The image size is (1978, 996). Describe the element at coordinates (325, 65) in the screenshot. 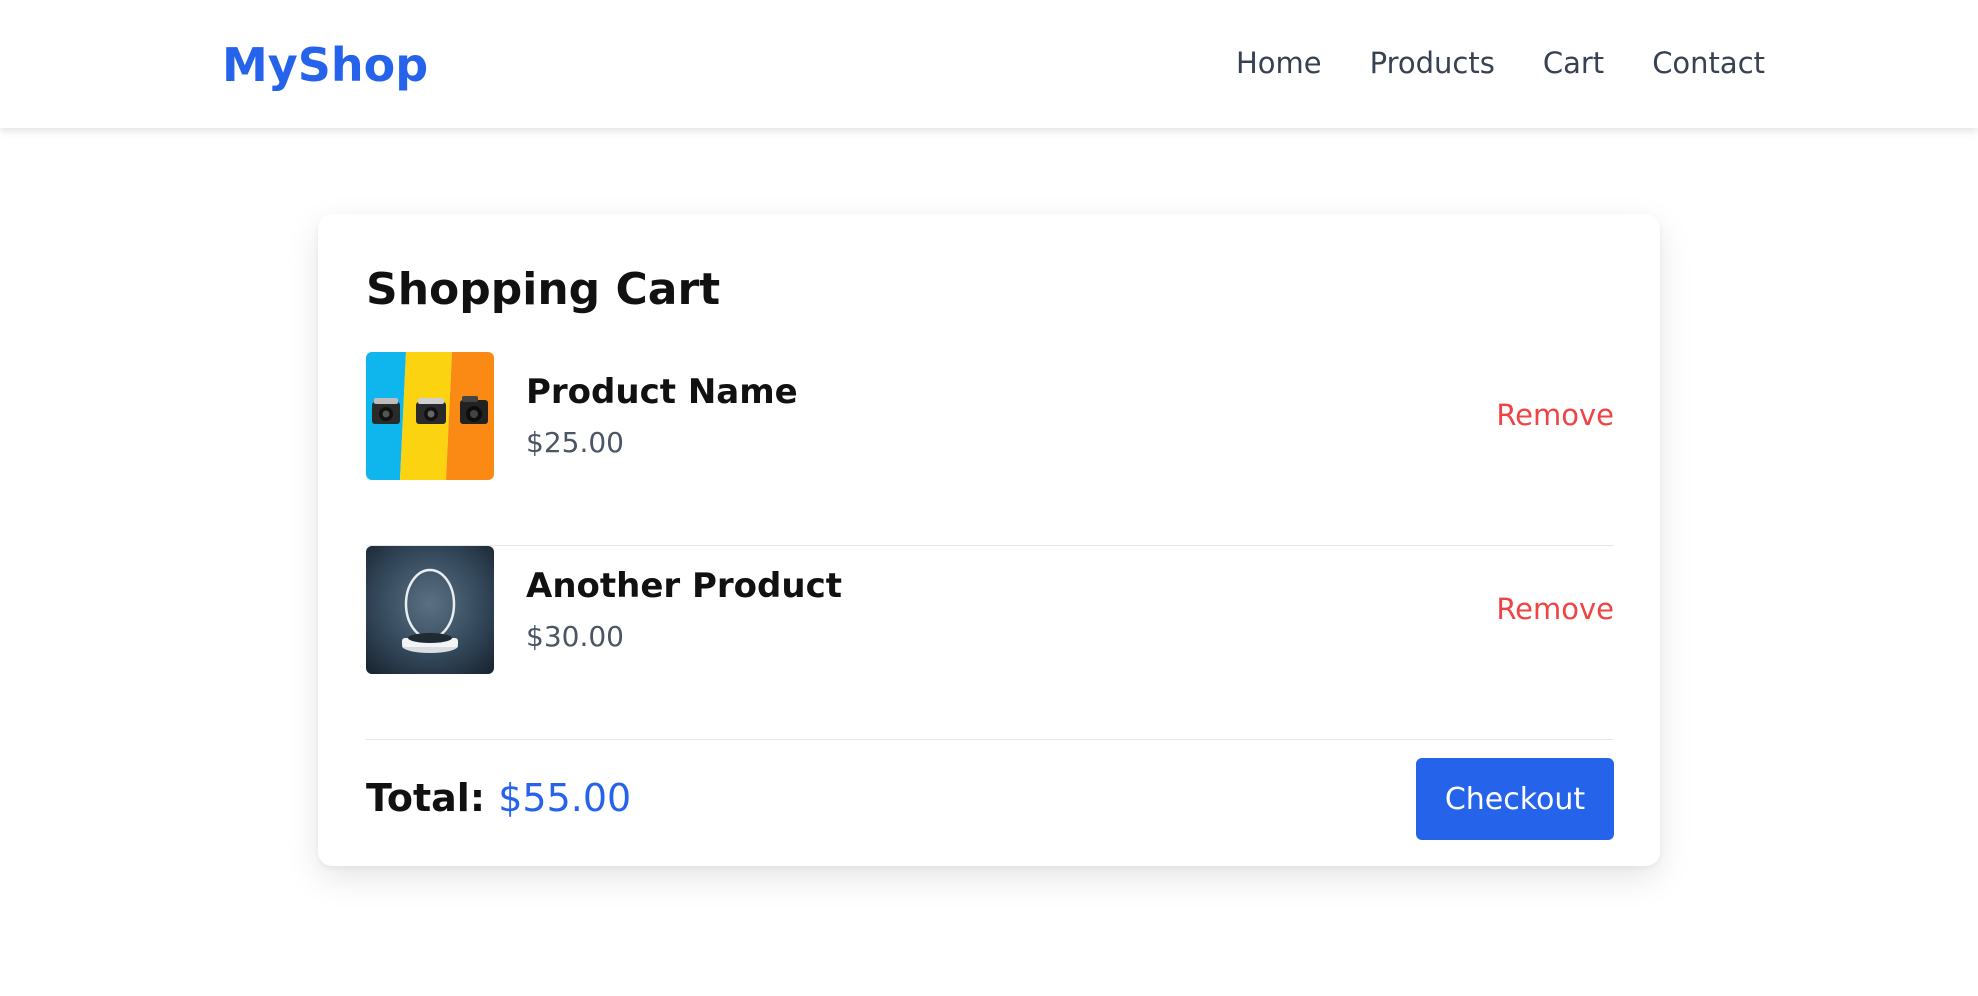

I see `brand-logo: MyShop` at that location.